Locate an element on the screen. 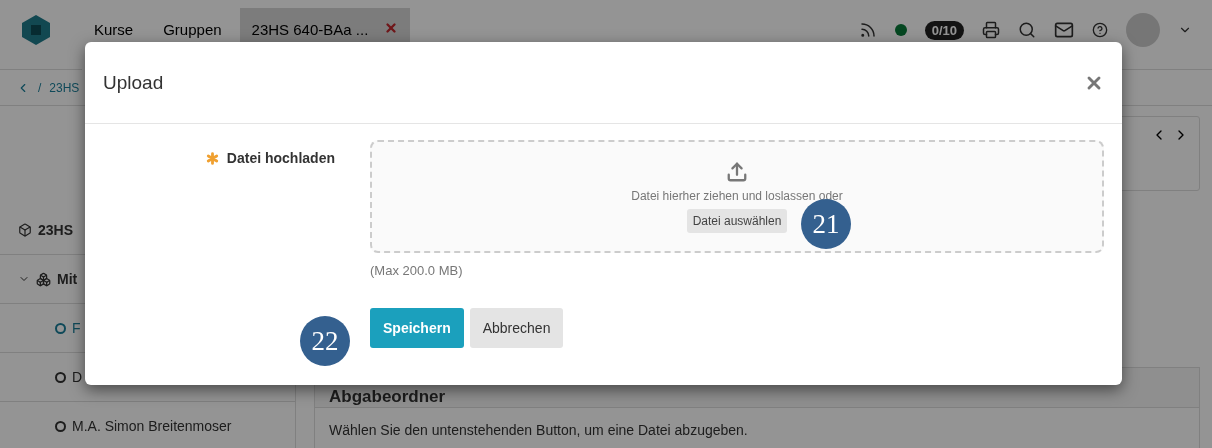 This screenshot has height=448, width=1212. logo-icon is located at coordinates (36, 30).